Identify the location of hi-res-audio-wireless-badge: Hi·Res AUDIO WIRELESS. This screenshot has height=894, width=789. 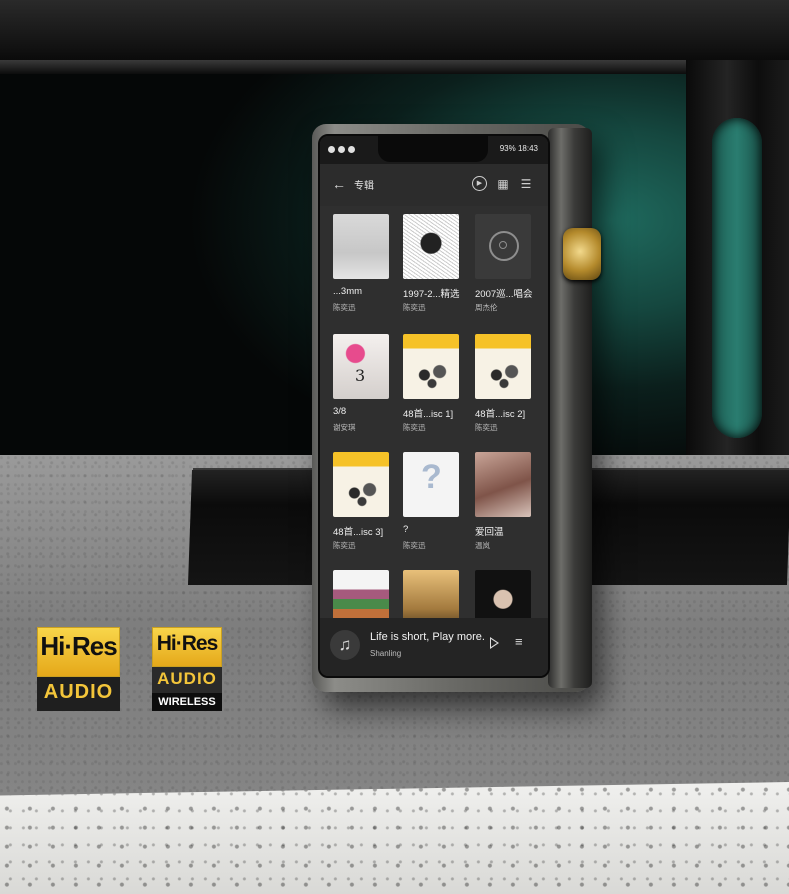
(187, 669).